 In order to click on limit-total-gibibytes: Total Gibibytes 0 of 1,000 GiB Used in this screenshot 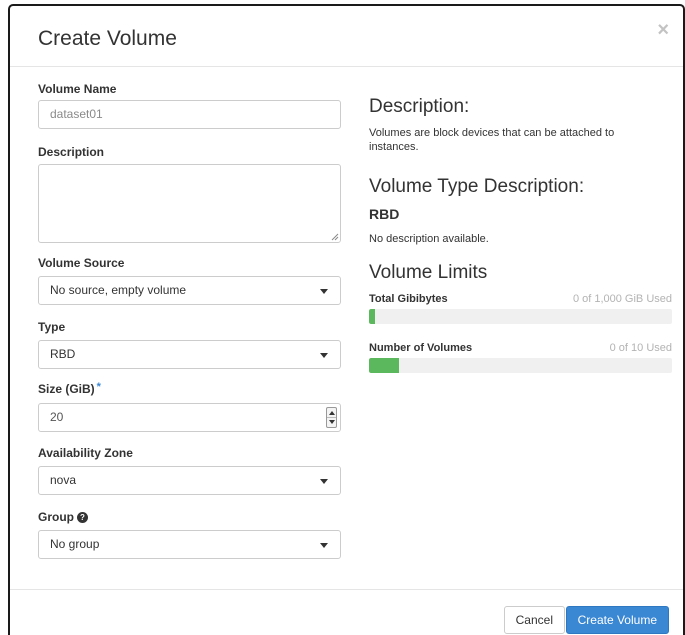, I will do `click(520, 300)`.